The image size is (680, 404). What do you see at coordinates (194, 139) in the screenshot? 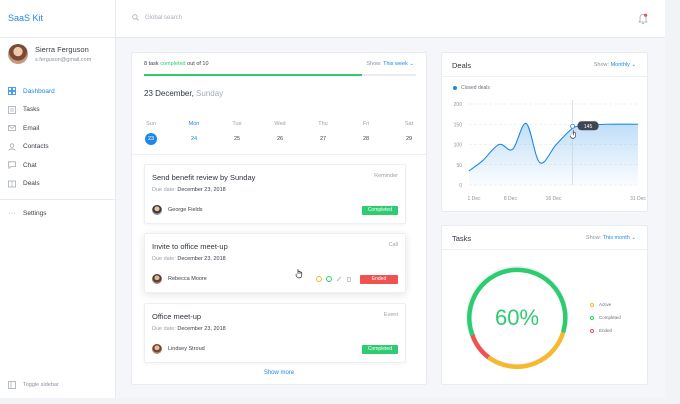
I see `day-number: 24` at bounding box center [194, 139].